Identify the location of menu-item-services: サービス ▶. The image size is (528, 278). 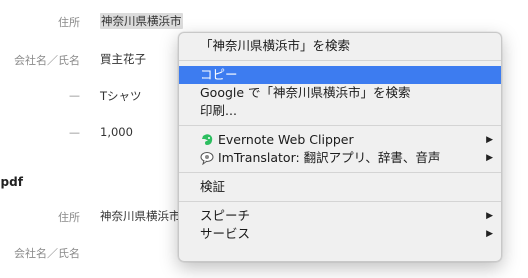
(340, 234).